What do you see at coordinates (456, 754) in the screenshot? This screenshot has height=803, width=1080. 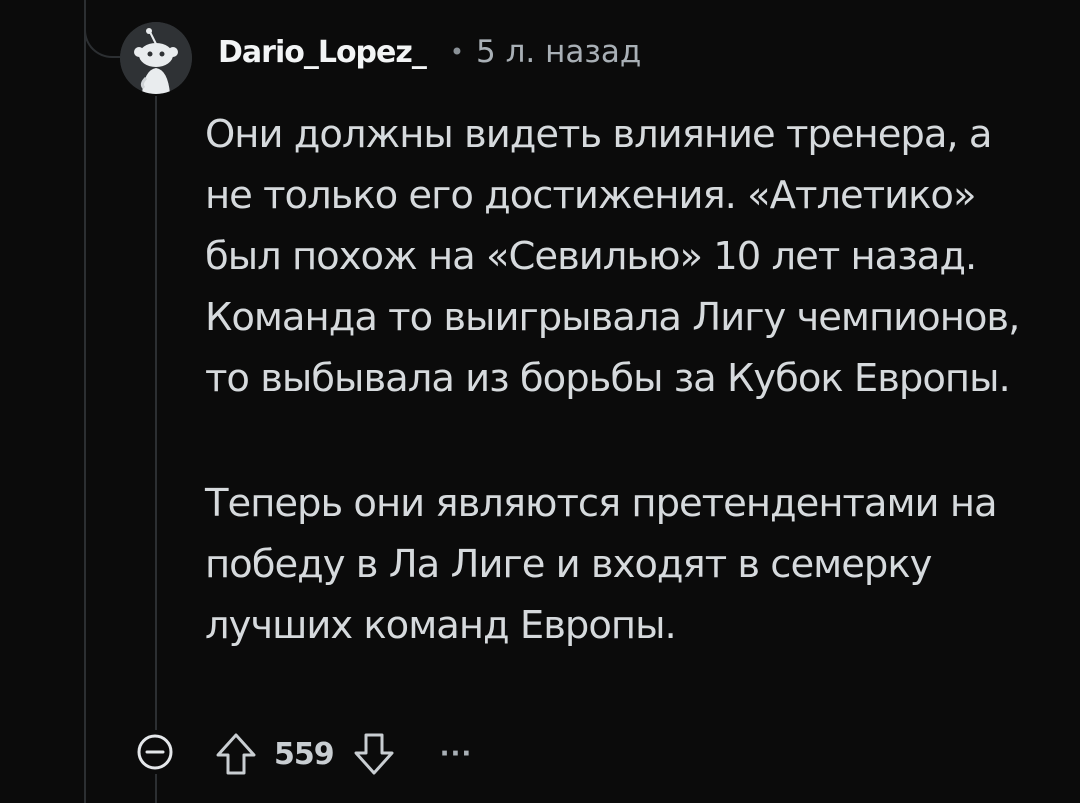 I see `more-options-button: ···` at bounding box center [456, 754].